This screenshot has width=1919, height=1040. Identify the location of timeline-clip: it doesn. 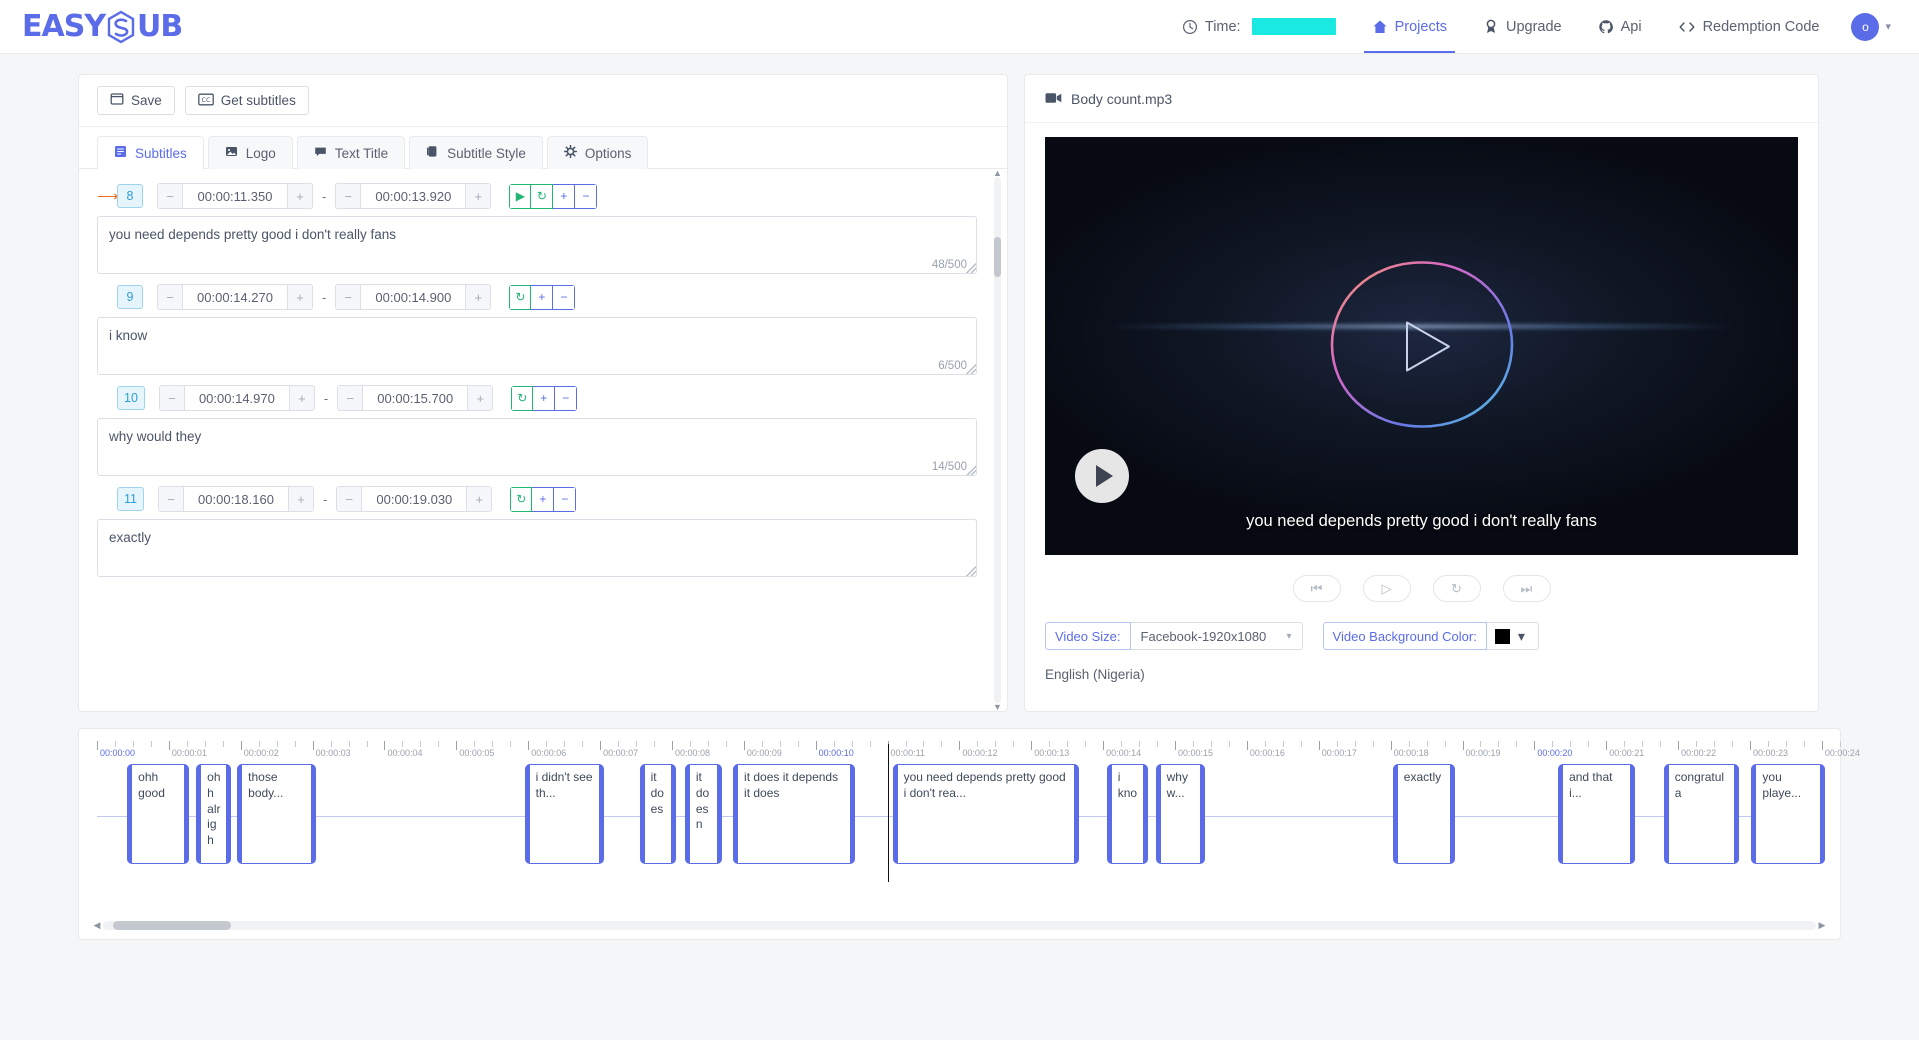
(703, 814).